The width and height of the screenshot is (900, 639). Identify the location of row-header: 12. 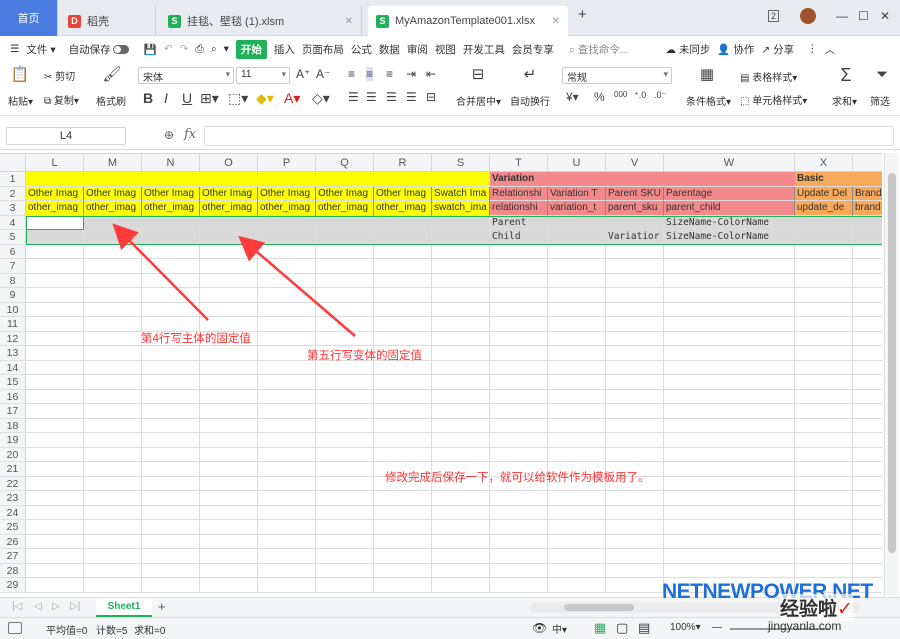
(13, 338).